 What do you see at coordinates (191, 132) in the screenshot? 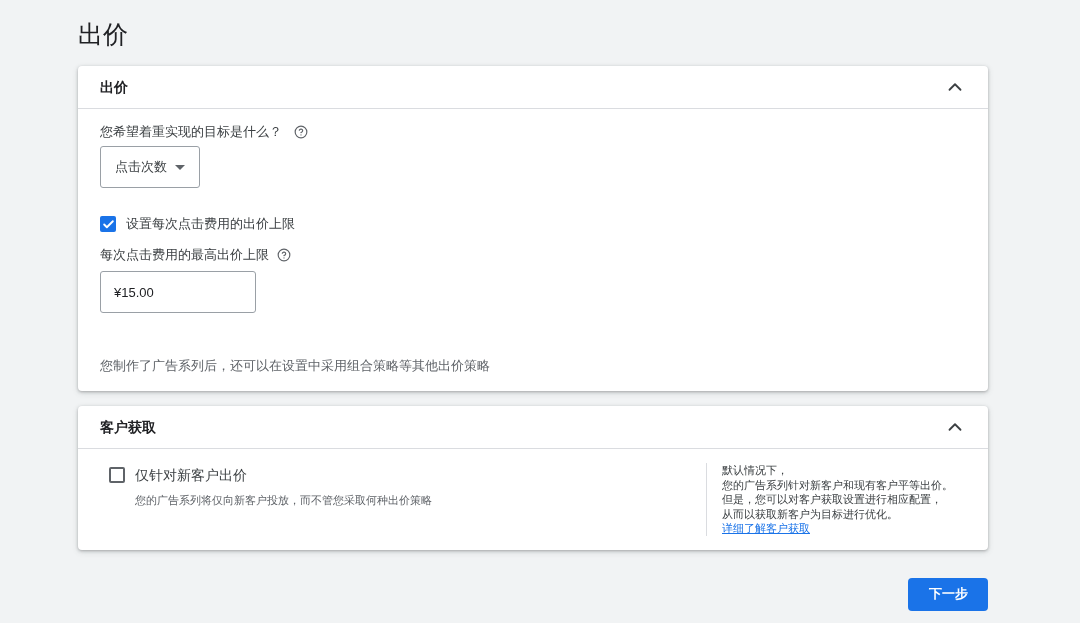
I see `field-label: 您希望着重实现的目标是什么？` at bounding box center [191, 132].